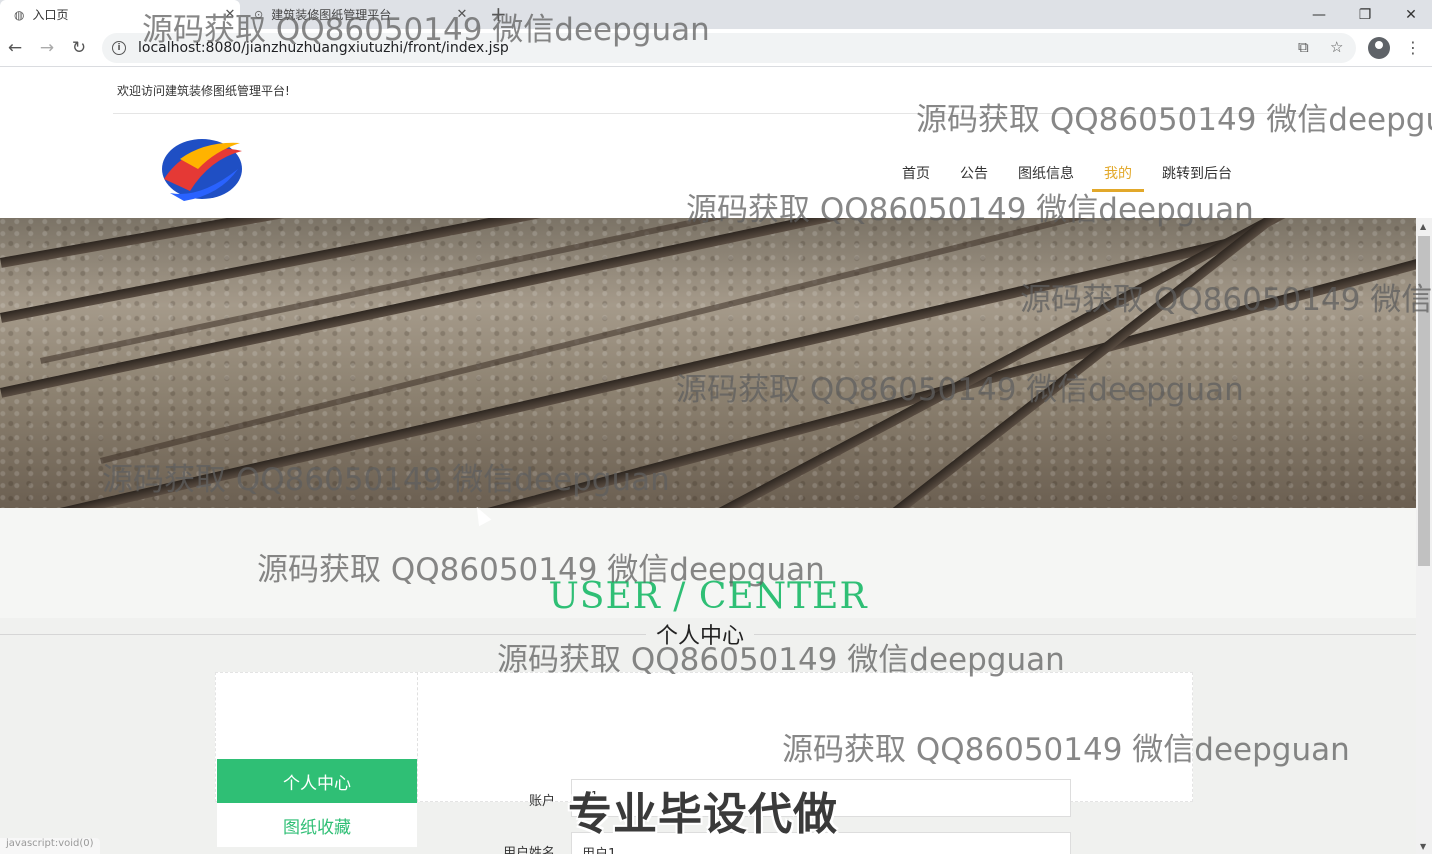 The height and width of the screenshot is (854, 1432). Describe the element at coordinates (541, 801) in the screenshot. I see `account-label: 账户` at that location.